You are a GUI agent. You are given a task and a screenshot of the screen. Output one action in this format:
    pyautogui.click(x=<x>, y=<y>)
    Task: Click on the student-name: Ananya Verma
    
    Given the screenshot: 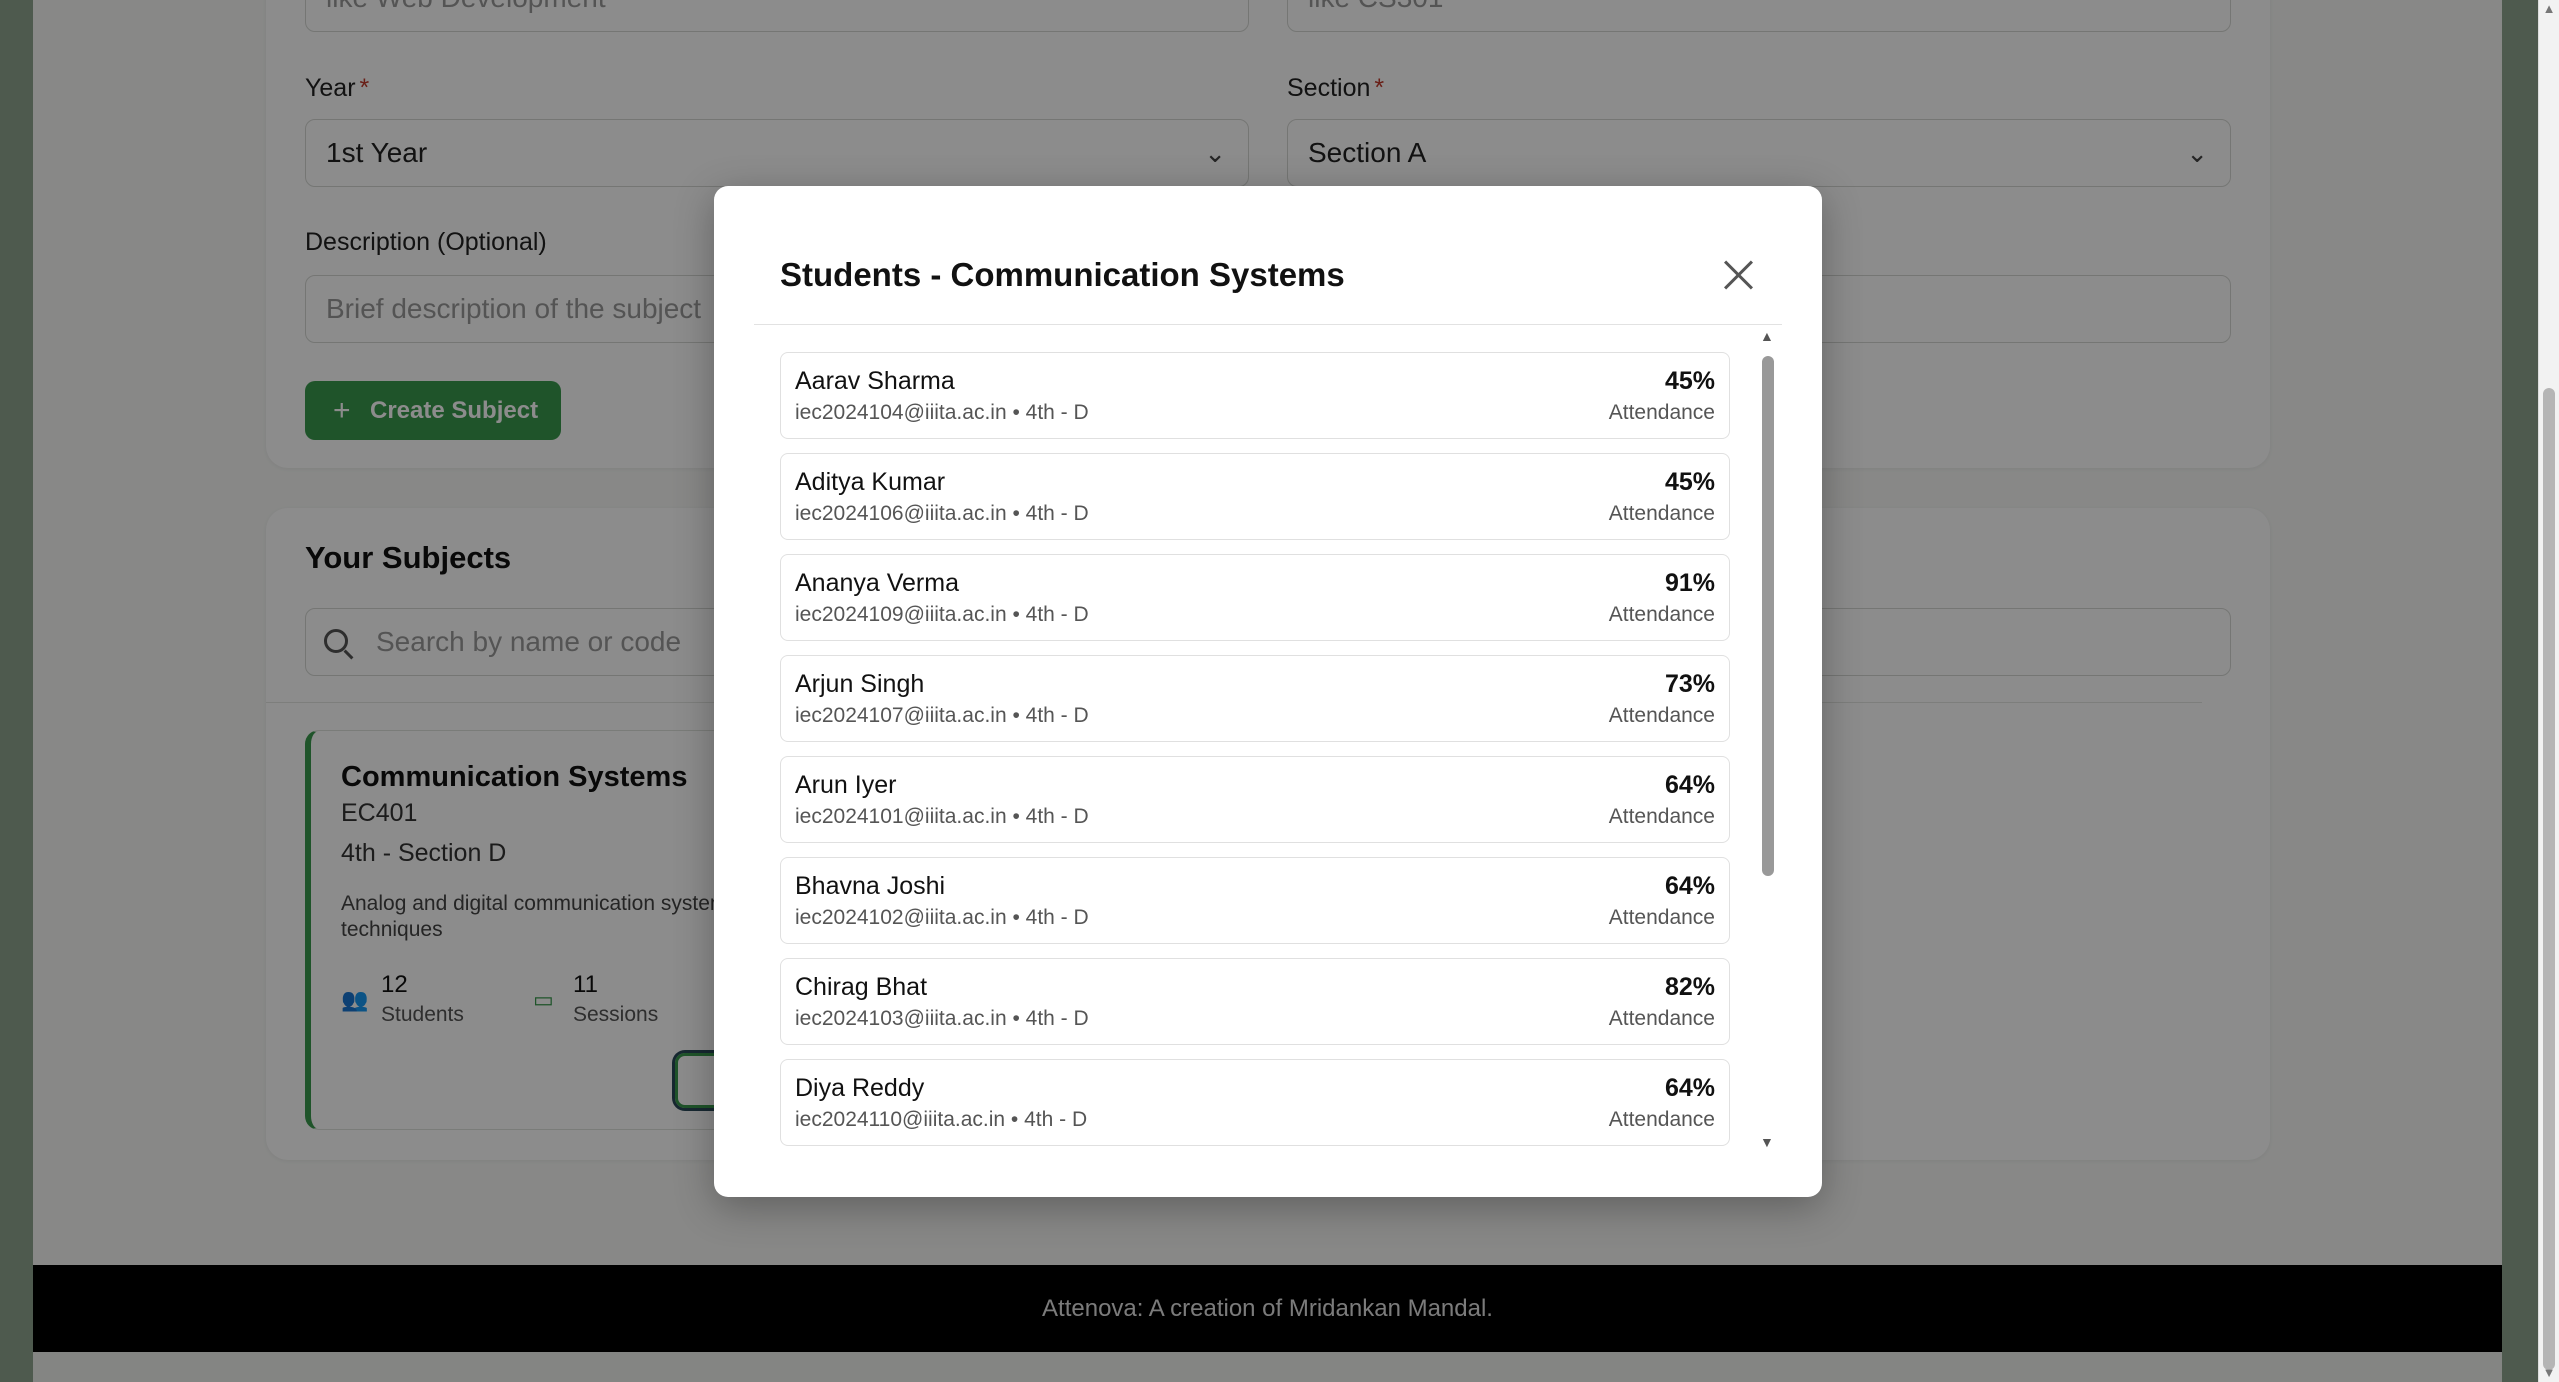 What is the action you would take?
    pyautogui.click(x=877, y=583)
    